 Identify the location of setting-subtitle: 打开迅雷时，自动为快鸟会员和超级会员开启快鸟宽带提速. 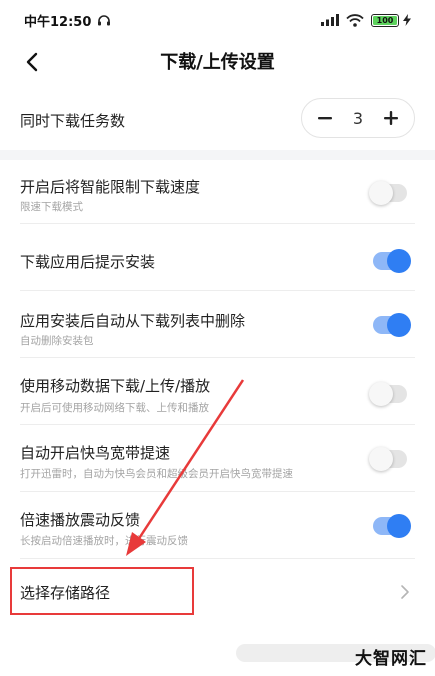
(156, 474).